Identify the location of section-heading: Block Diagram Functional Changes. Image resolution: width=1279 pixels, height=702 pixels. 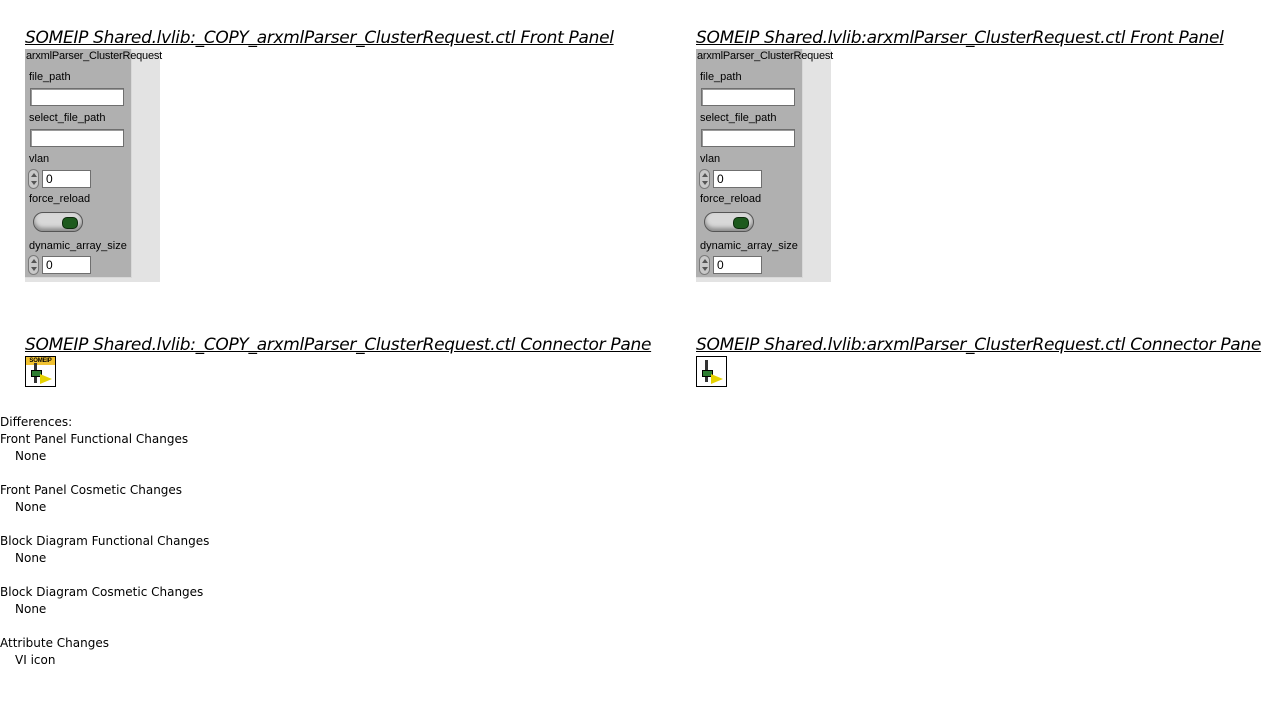
(105, 541).